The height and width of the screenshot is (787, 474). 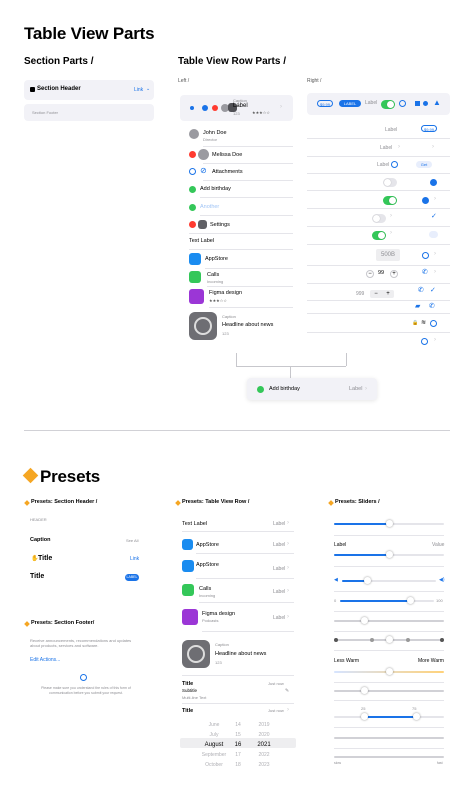 I want to click on header-link: Link, so click(x=134, y=559).